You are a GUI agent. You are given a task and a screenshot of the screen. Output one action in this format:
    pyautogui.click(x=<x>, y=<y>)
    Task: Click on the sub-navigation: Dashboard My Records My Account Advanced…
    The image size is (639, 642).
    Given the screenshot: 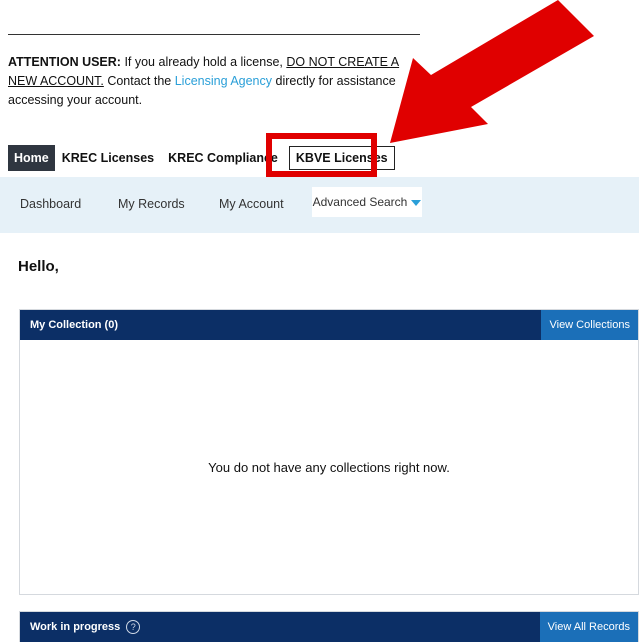 What is the action you would take?
    pyautogui.click(x=319, y=205)
    